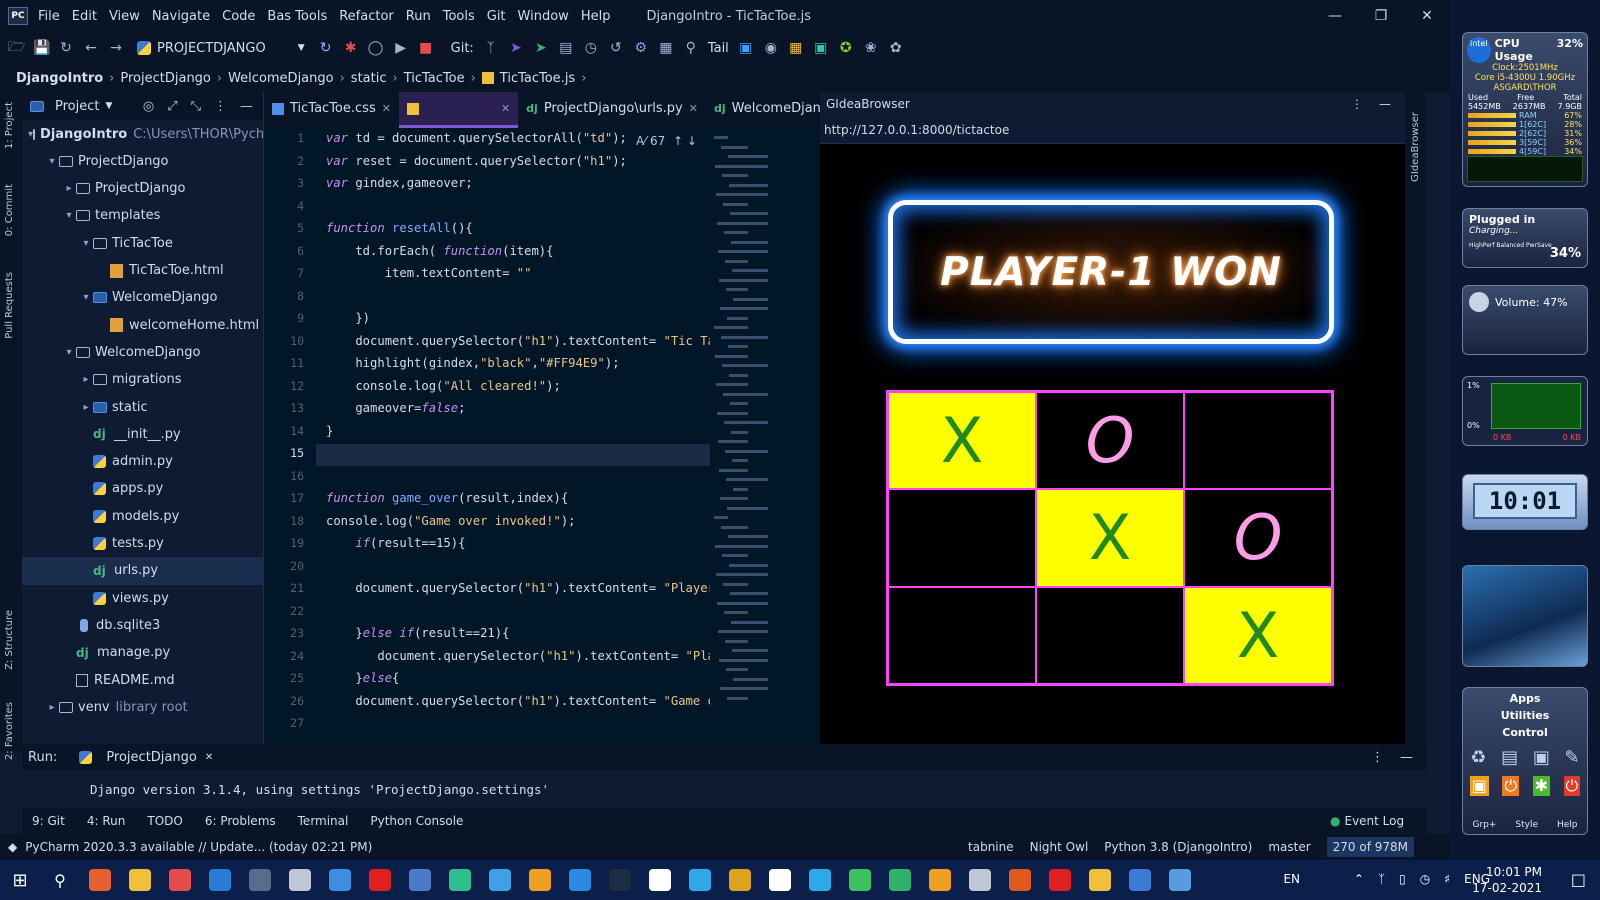 The width and height of the screenshot is (1600, 900). I want to click on arrow-up-icon: ↑, so click(678, 141).